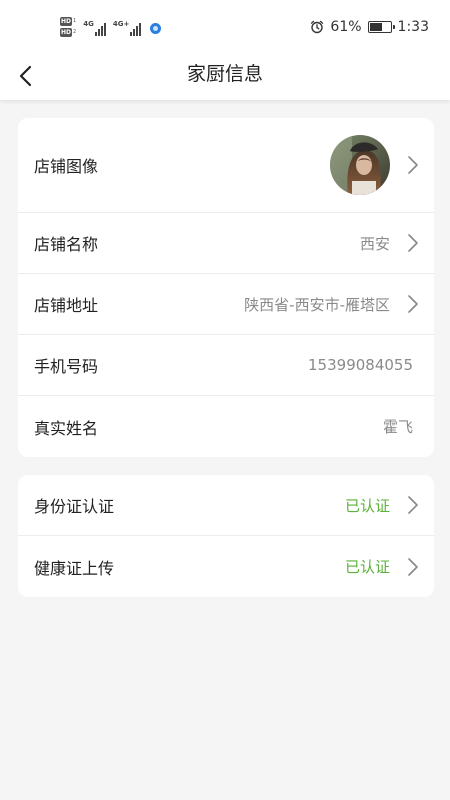 The width and height of the screenshot is (450, 800). What do you see at coordinates (66, 428) in the screenshot?
I see `row-label: 真实姓名` at bounding box center [66, 428].